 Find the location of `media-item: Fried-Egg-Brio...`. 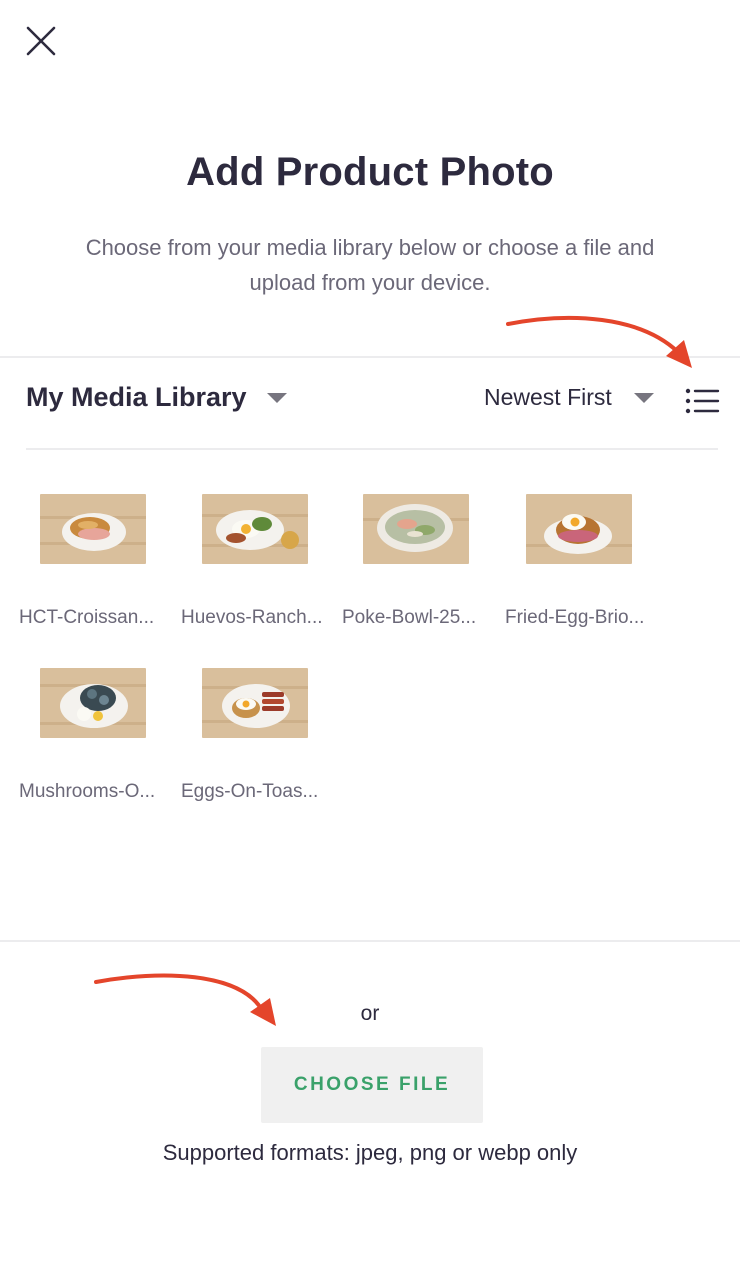

media-item: Fried-Egg-Brio... is located at coordinates (586, 561).